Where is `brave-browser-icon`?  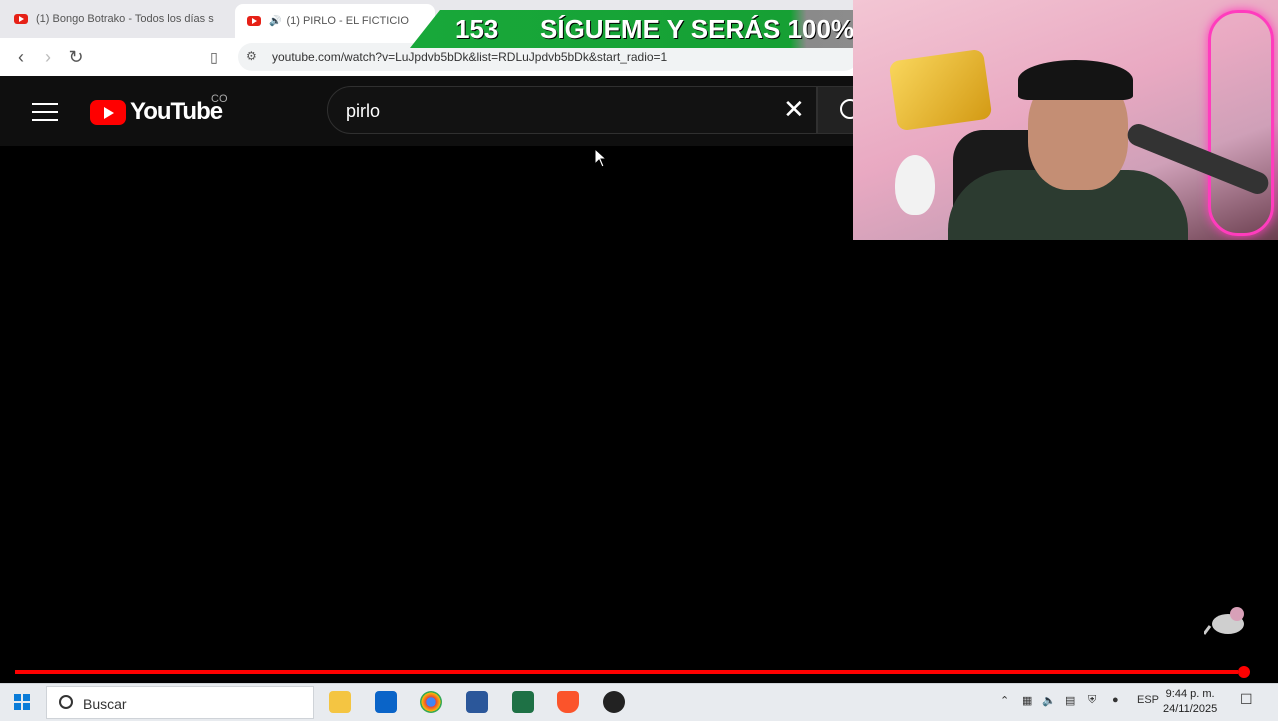 brave-browser-icon is located at coordinates (568, 702).